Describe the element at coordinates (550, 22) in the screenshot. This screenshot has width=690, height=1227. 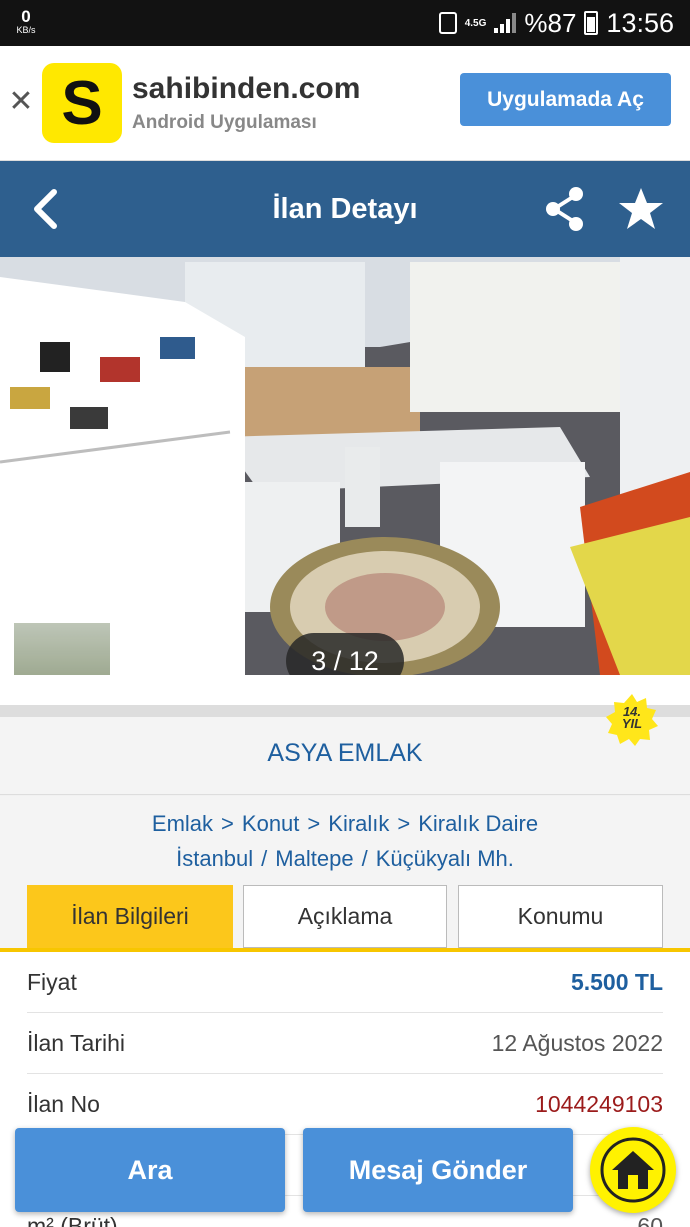
I see `battery-percent: %87` at that location.